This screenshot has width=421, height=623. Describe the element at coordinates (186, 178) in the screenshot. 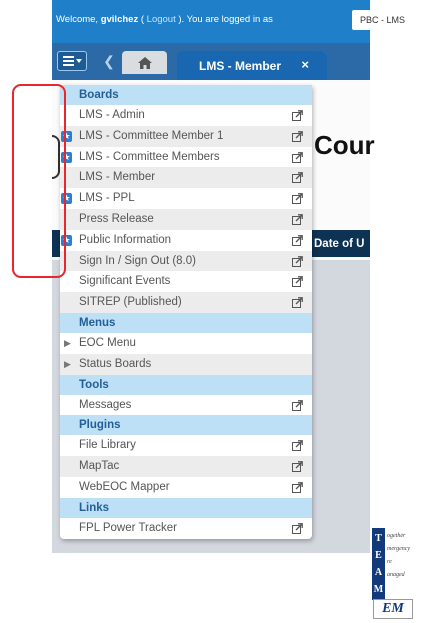

I see `board-menu-item: LMS - Member` at that location.